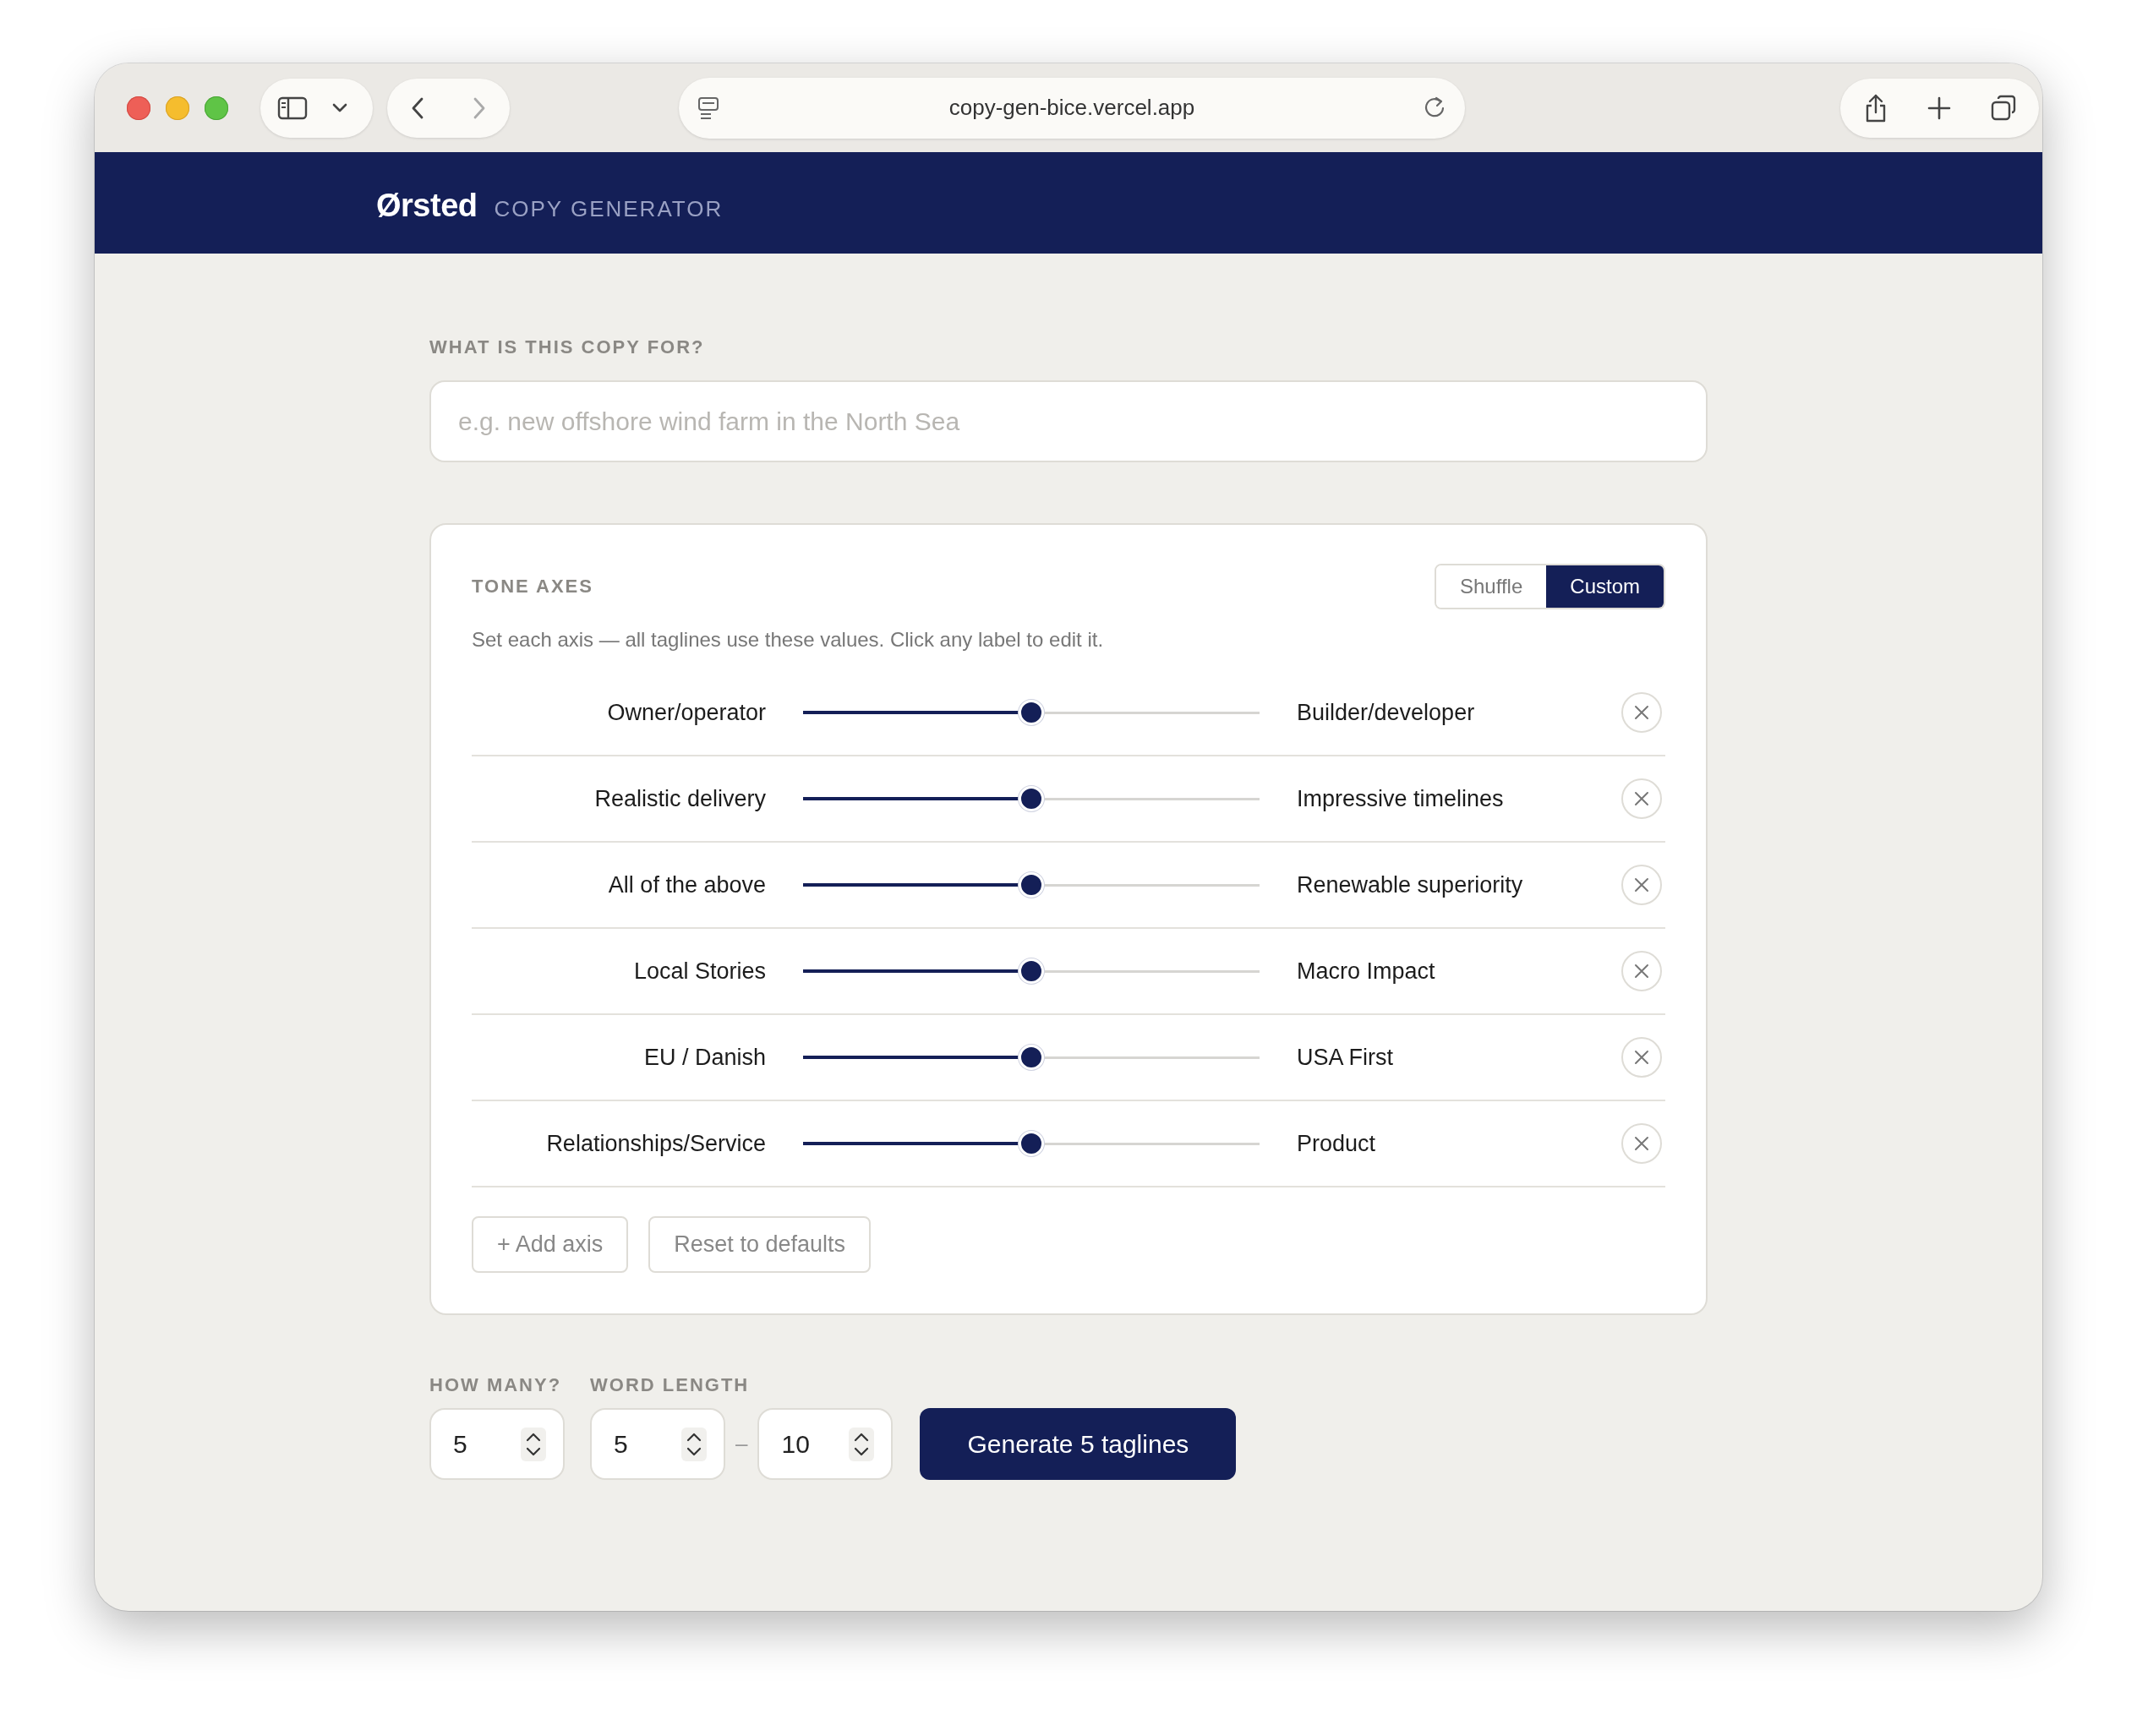  What do you see at coordinates (788, 640) in the screenshot?
I see `hint-text: Set each axis — all taglines use these values. Click any label to edit it.` at bounding box center [788, 640].